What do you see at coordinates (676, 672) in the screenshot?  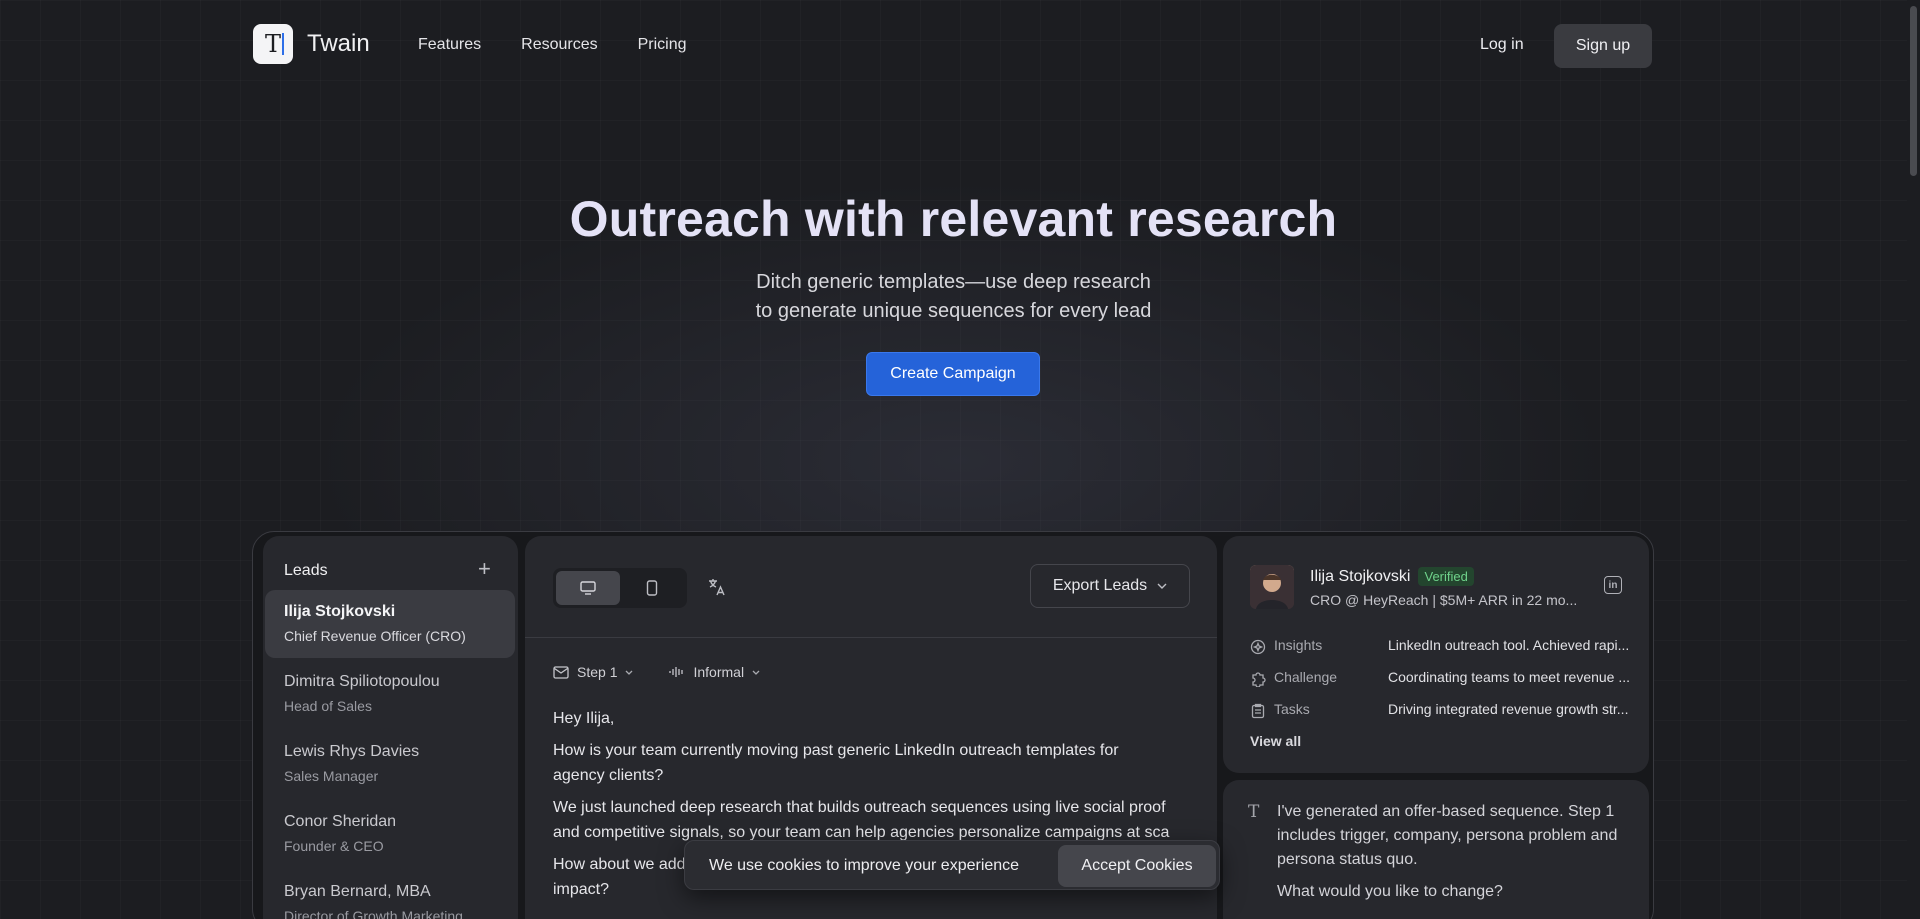 I see `waveform-icon` at bounding box center [676, 672].